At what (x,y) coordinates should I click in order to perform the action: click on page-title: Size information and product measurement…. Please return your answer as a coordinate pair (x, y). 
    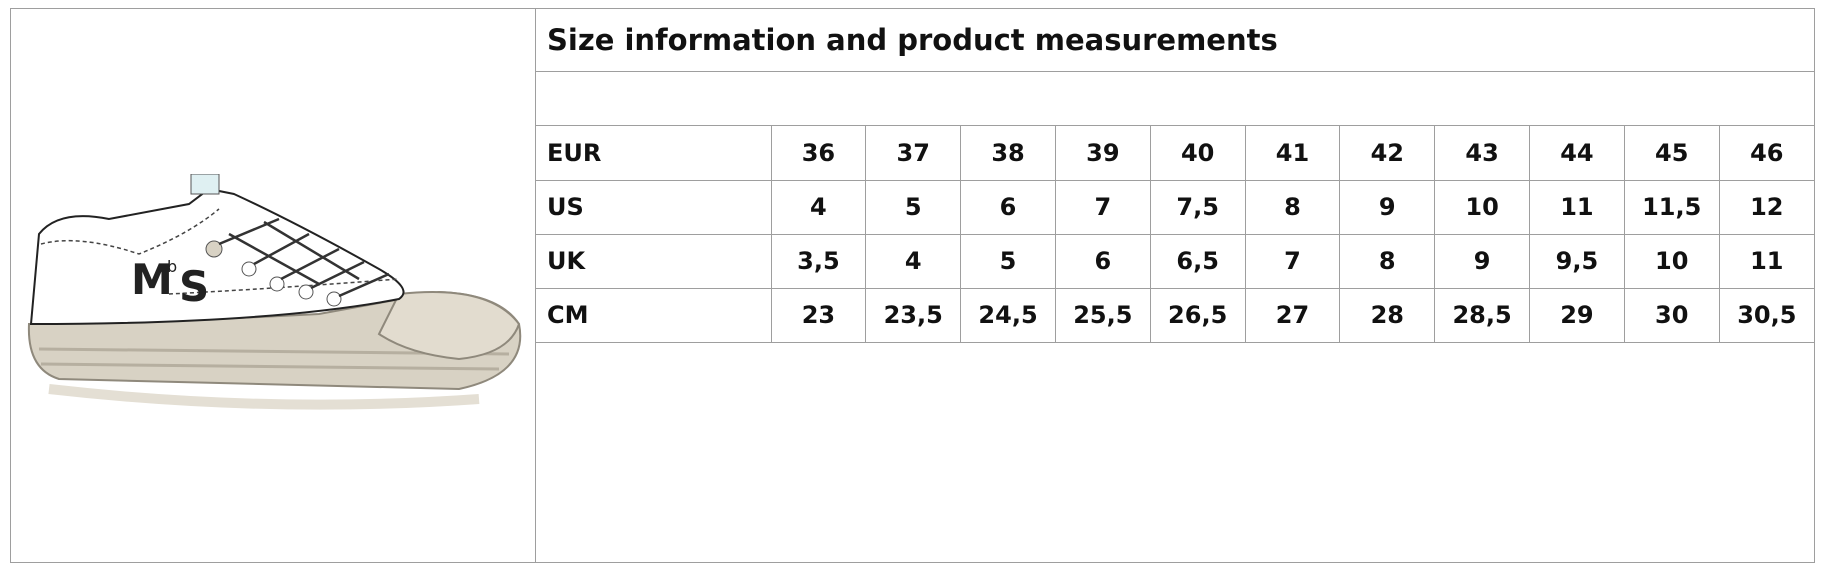
    Looking at the image, I should click on (1175, 40).